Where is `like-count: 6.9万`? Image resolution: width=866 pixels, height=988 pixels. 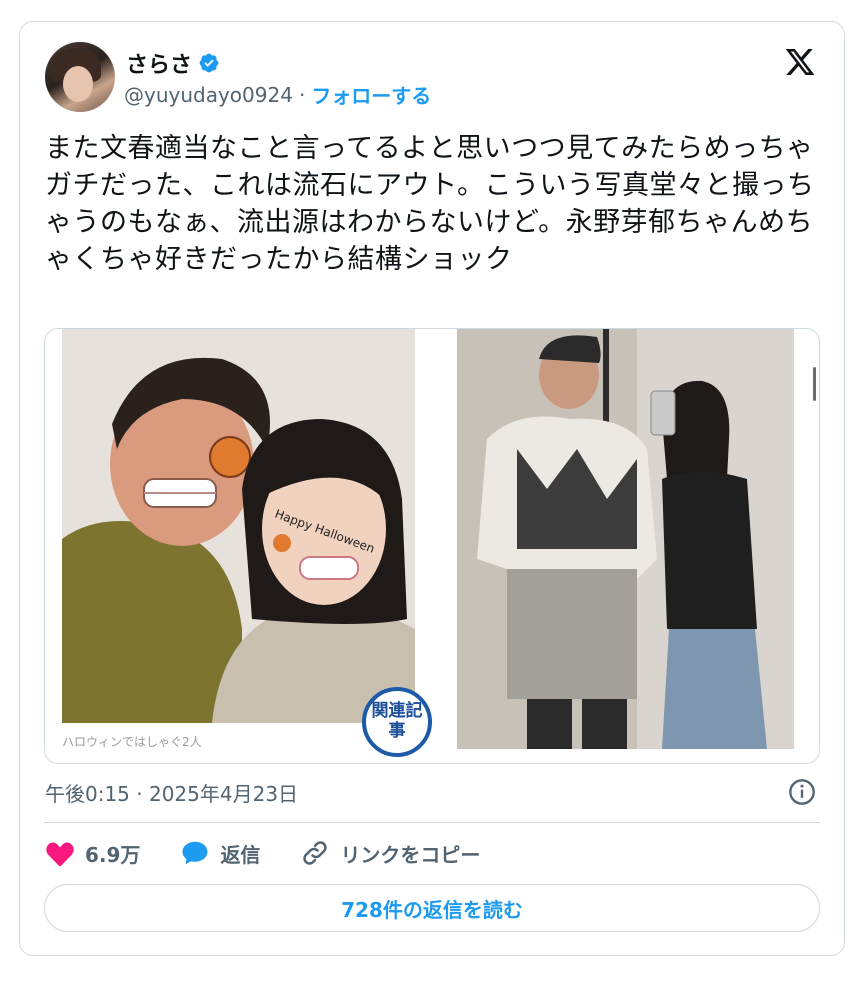 like-count: 6.9万 is located at coordinates (113, 854).